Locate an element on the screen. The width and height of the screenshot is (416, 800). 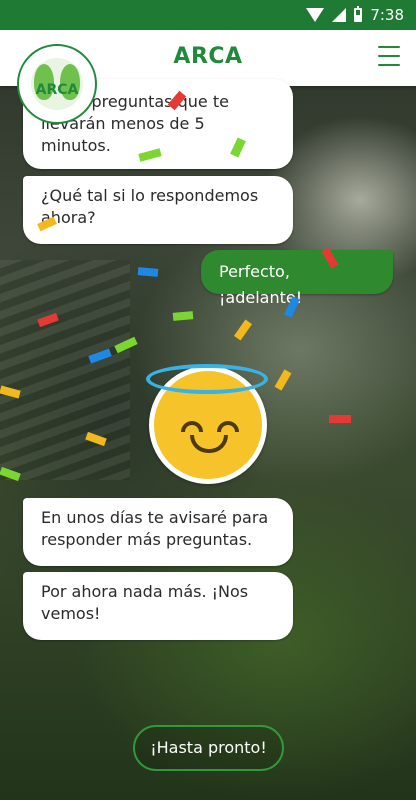
battery-icon is located at coordinates (358, 14).